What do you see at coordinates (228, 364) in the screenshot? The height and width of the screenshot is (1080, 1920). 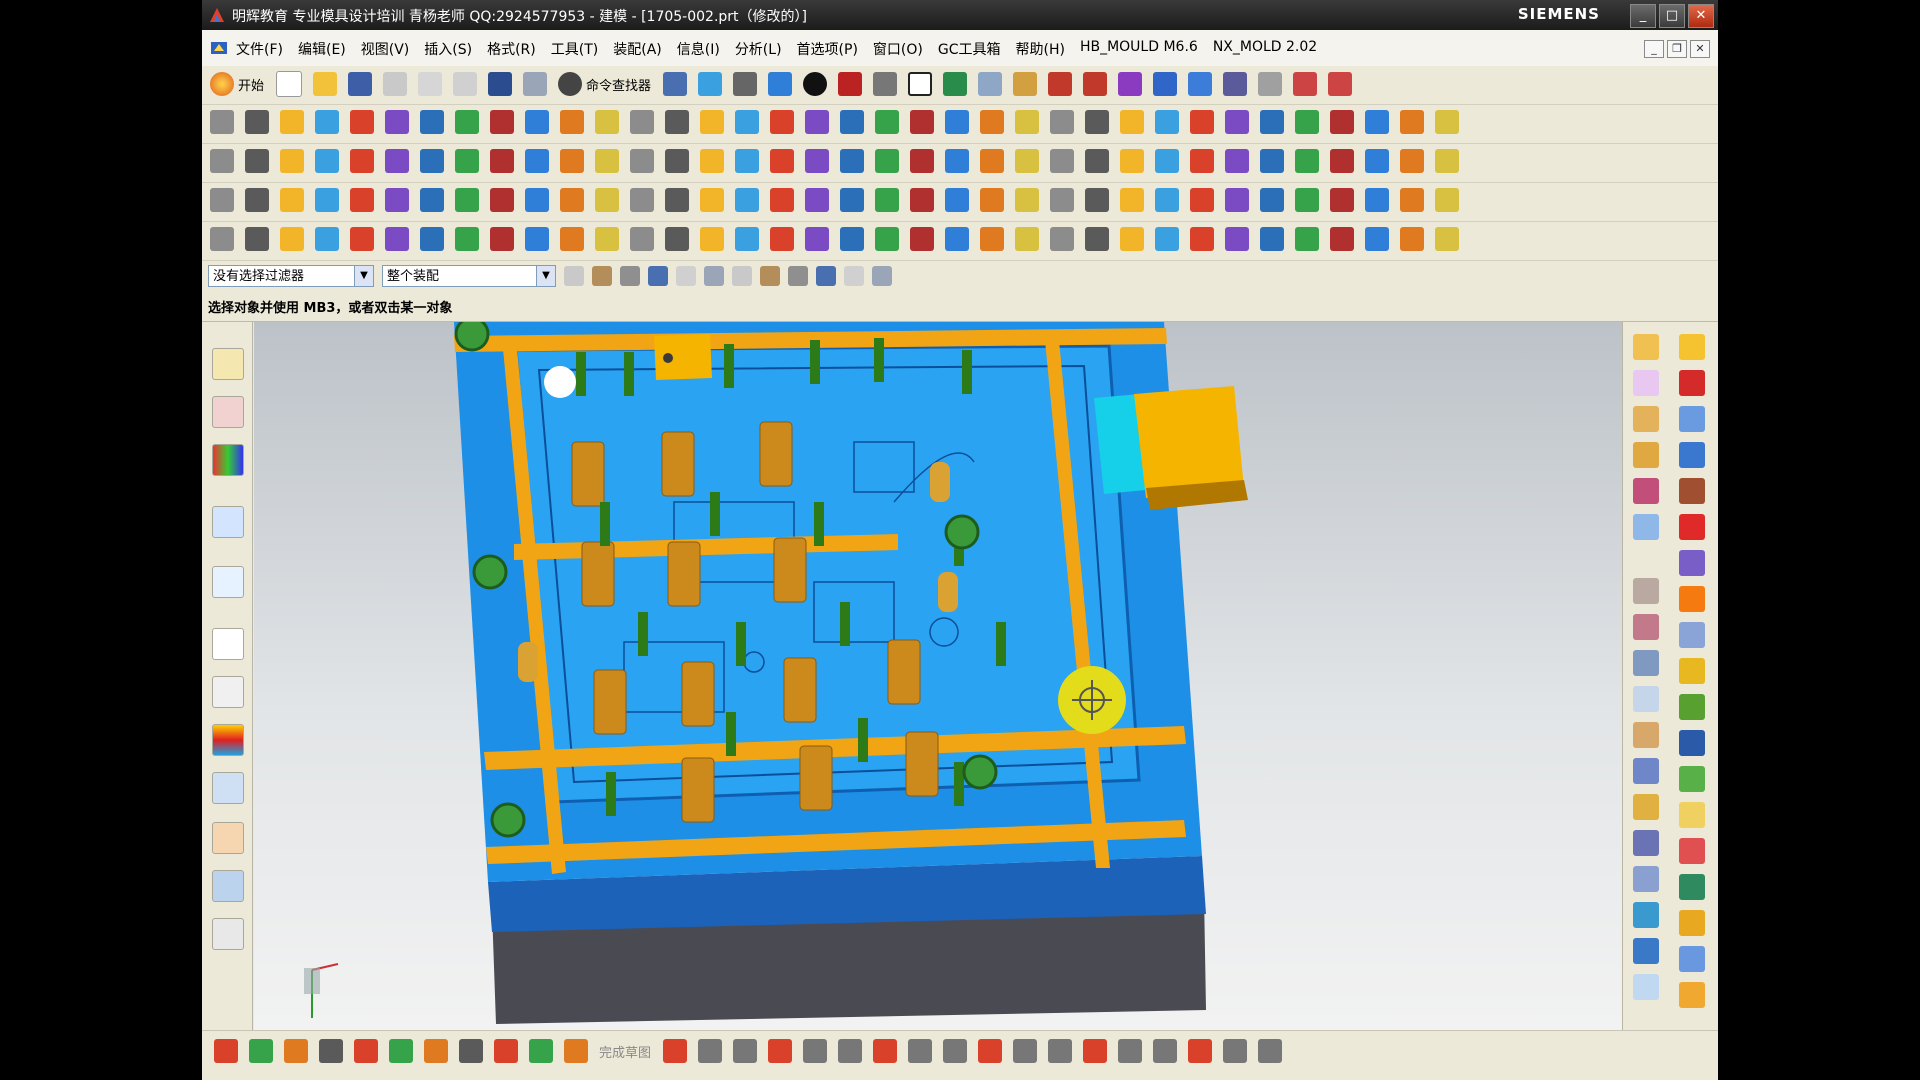 I see `assembly-navigator-icon` at bounding box center [228, 364].